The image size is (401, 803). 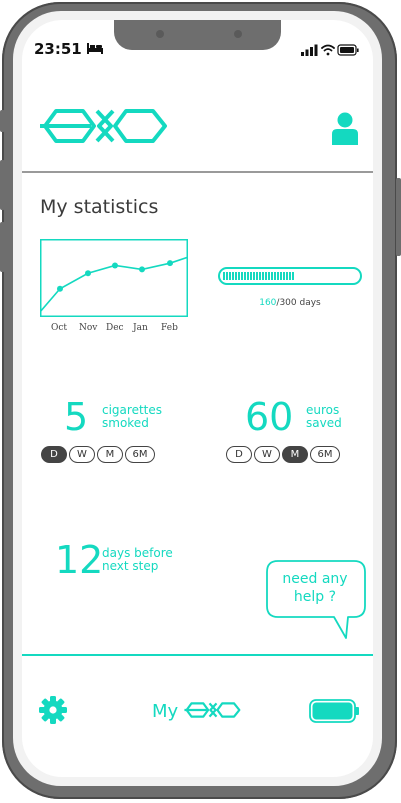 What do you see at coordinates (197, 655) in the screenshot?
I see `nav-divider` at bounding box center [197, 655].